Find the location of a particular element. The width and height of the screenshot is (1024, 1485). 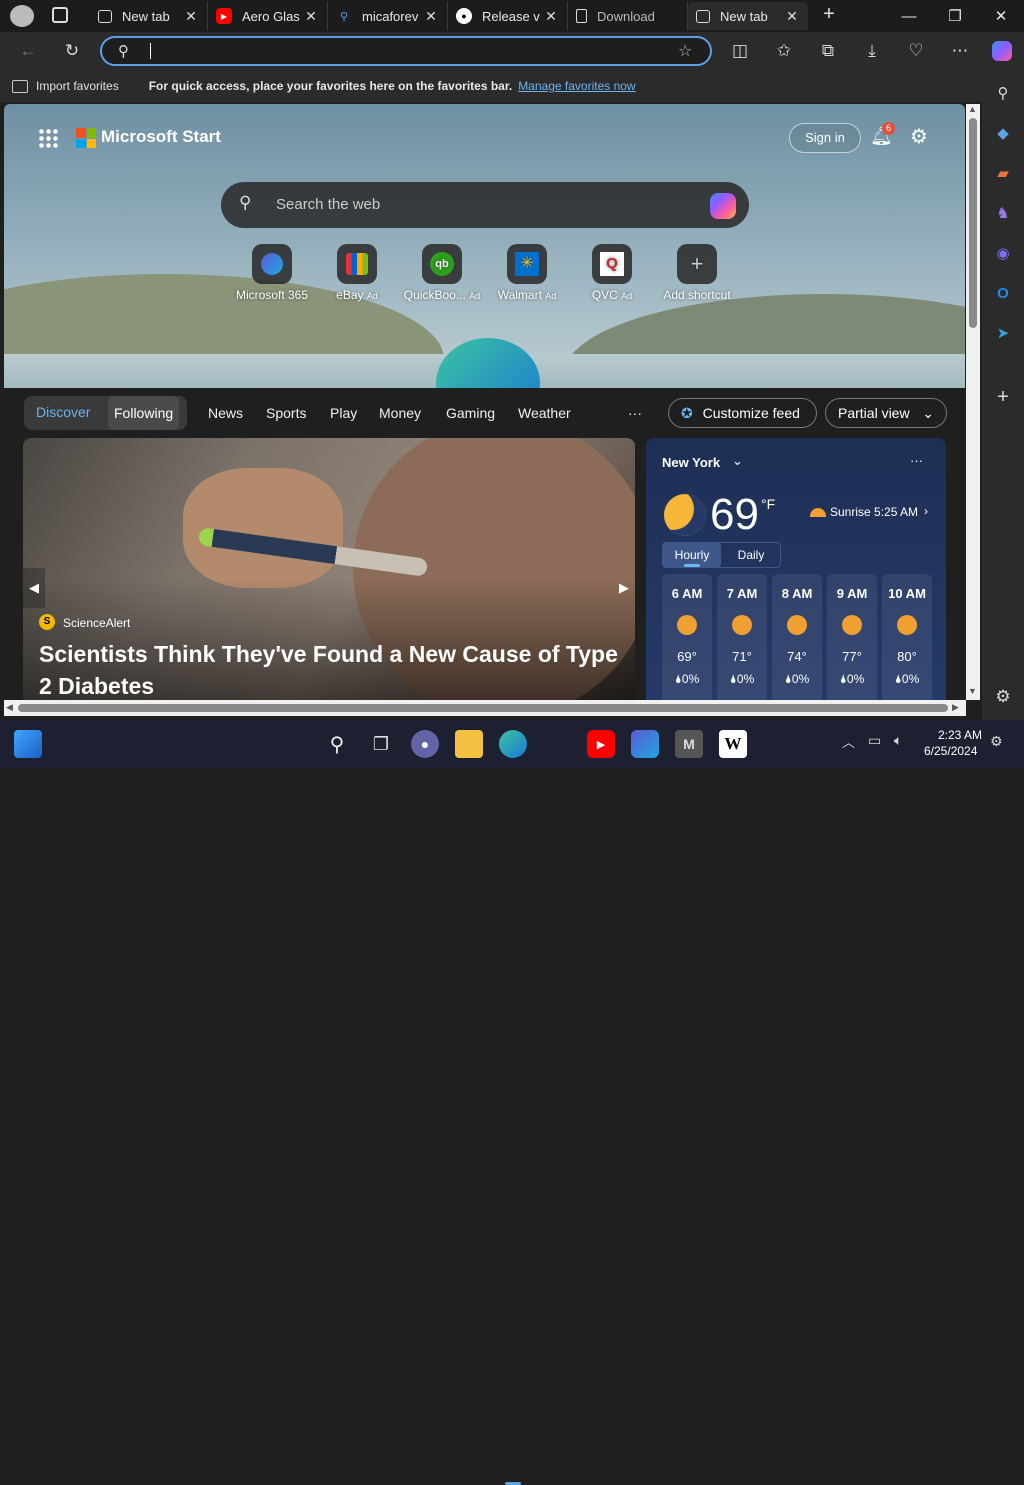

chevron-right-icon: › is located at coordinates (926, 511).